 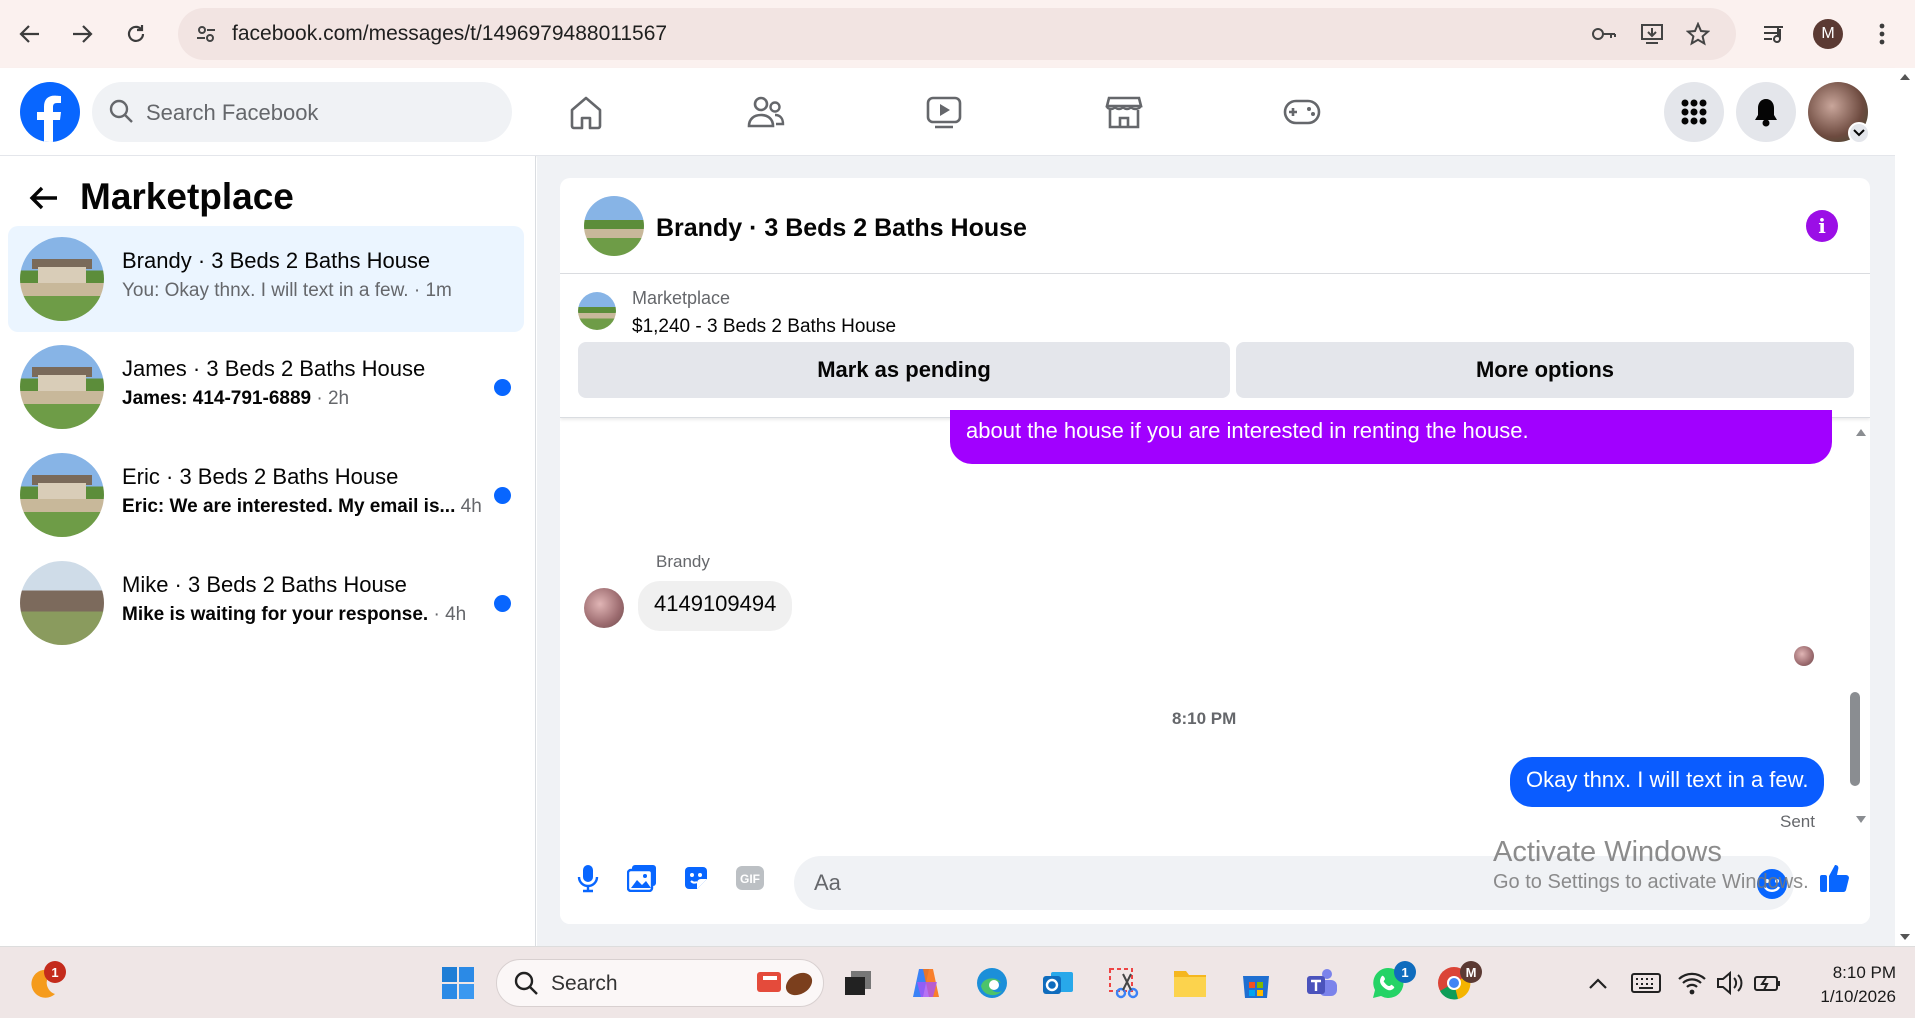 I want to click on password-key-icon, so click(x=1604, y=34).